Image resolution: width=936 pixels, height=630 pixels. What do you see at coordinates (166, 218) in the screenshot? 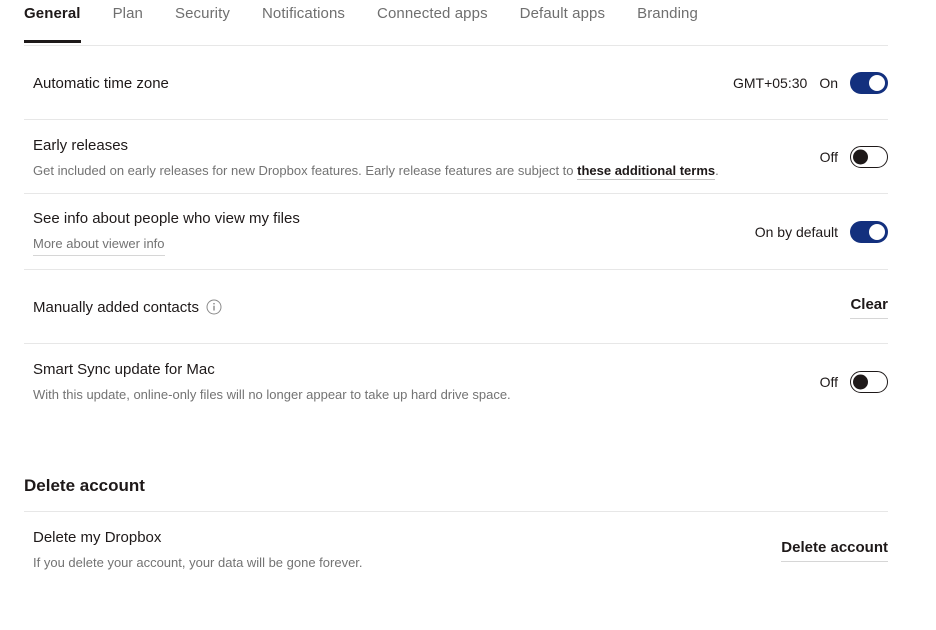
I see `setting-title: See info about people who view my files` at bounding box center [166, 218].